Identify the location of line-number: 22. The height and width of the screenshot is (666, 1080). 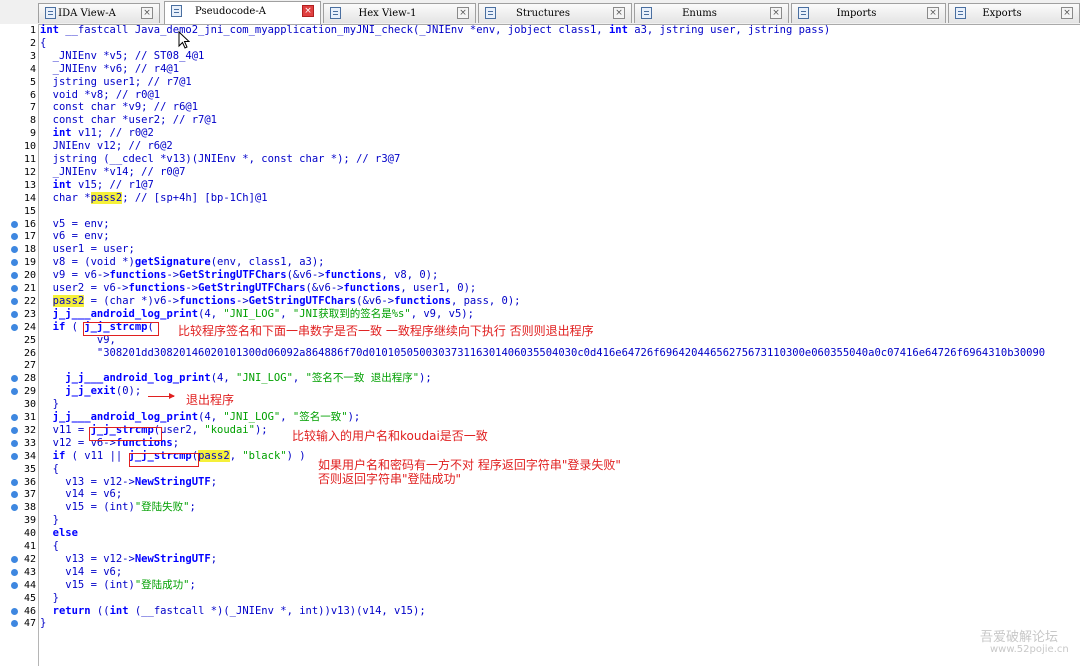
(29, 301).